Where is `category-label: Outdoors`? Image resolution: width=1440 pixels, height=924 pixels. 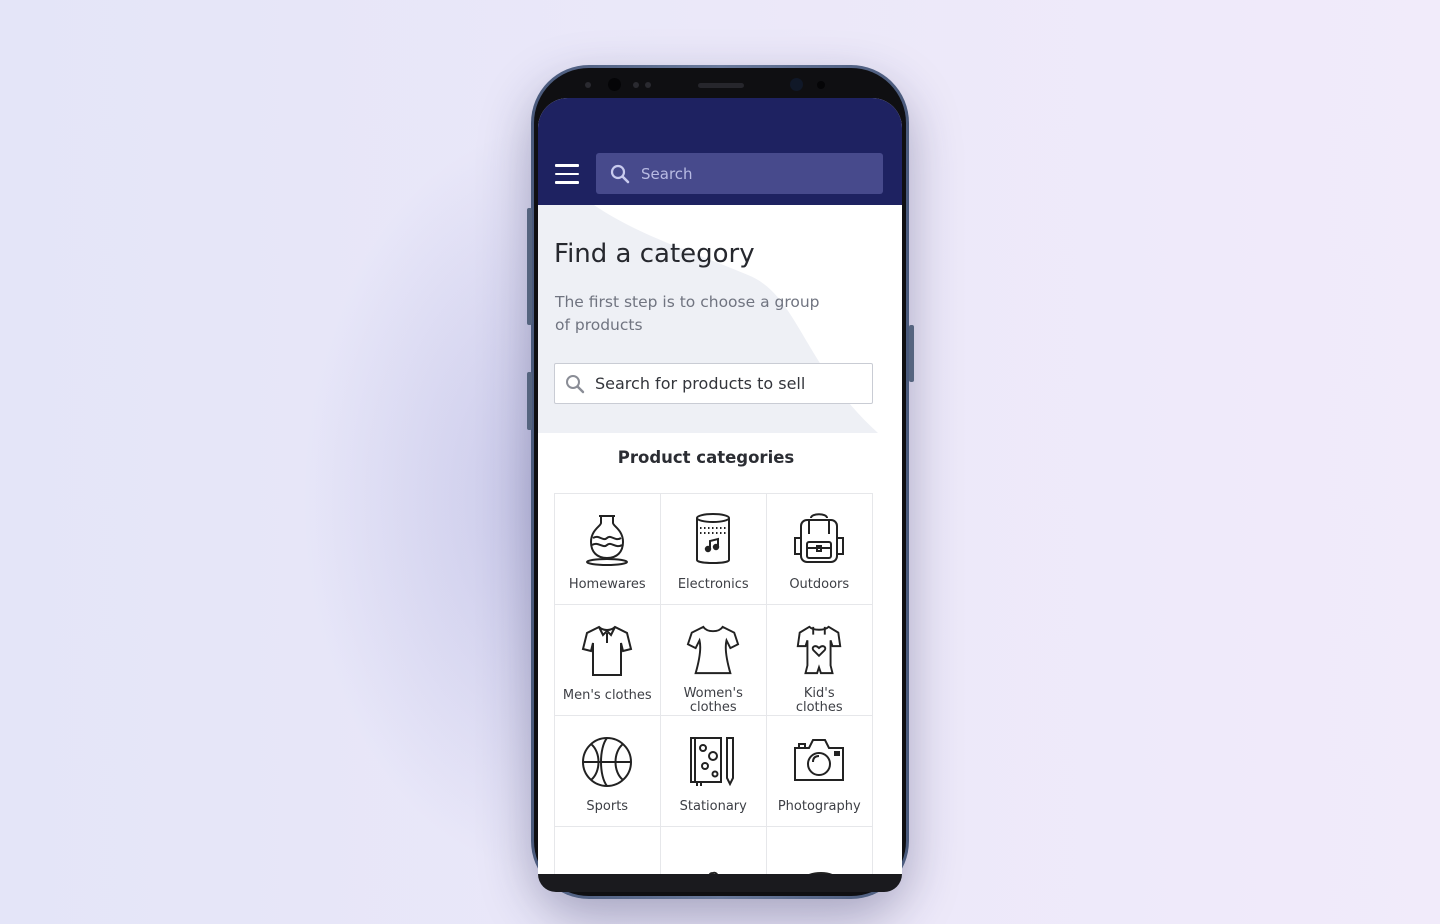
category-label: Outdoors is located at coordinates (819, 584).